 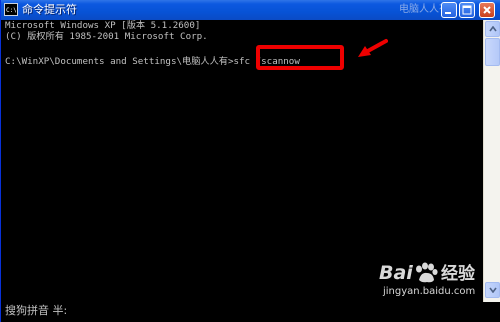 I want to click on cmd-icon: C:\, so click(x=11, y=9).